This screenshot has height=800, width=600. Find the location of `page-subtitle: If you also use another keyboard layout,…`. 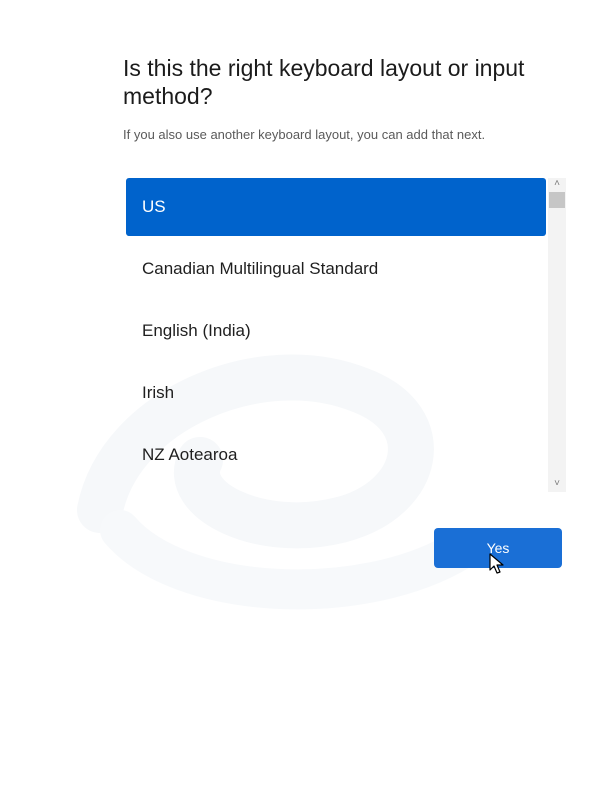

page-subtitle: If you also use another keyboard layout,… is located at coordinates (304, 134).